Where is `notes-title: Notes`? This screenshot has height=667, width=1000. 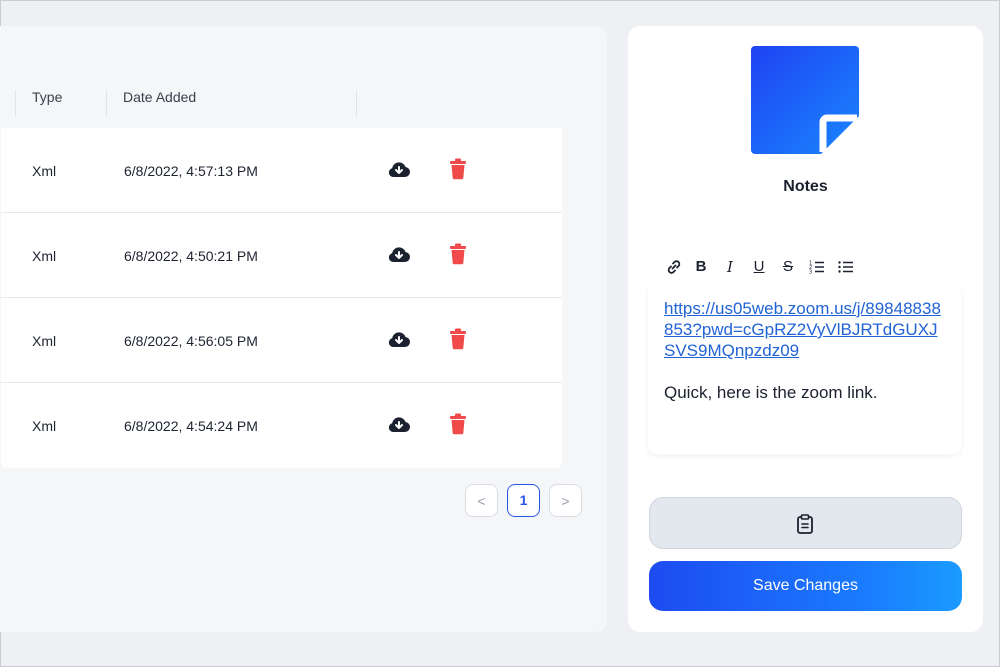
notes-title: Notes is located at coordinates (805, 186).